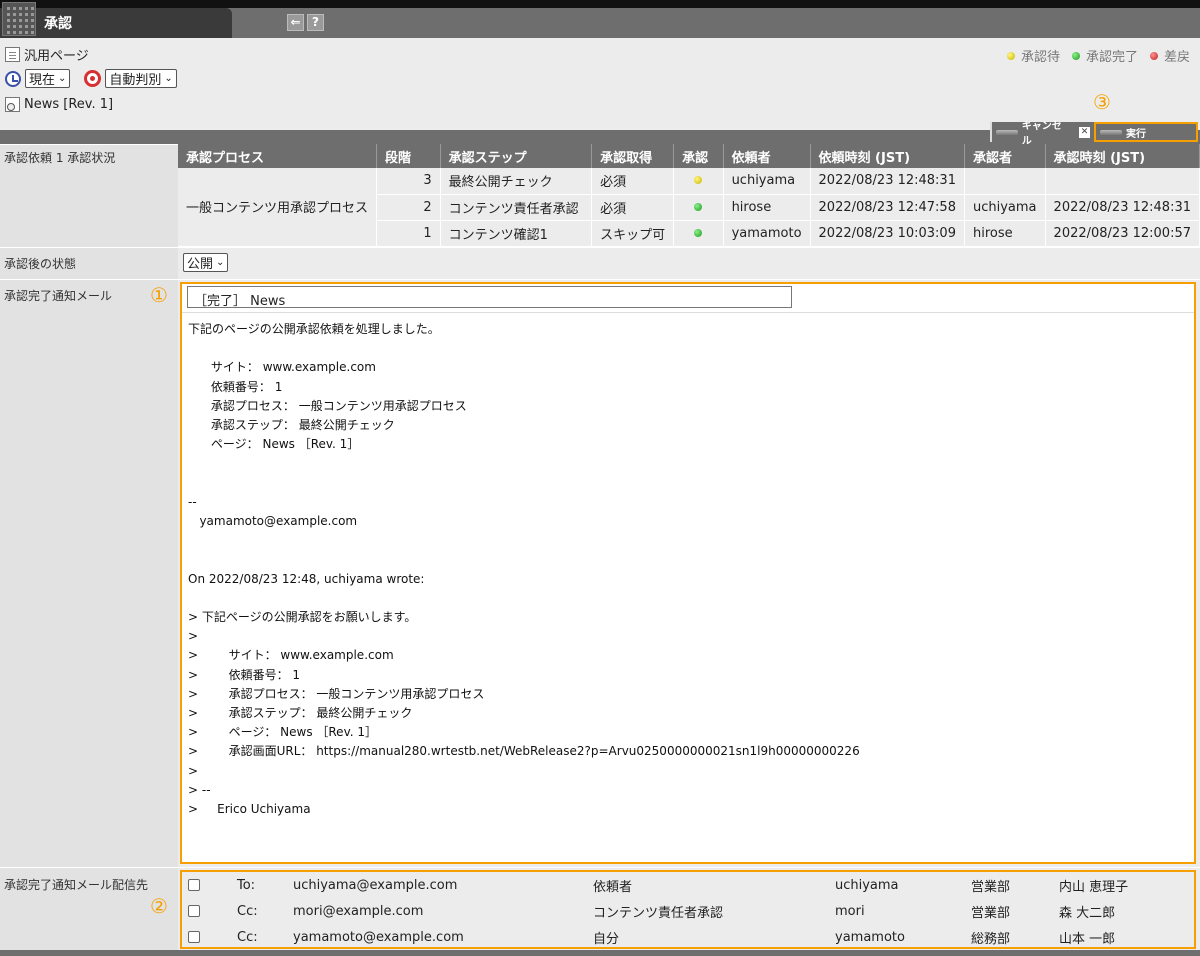 The height and width of the screenshot is (956, 1200). What do you see at coordinates (516, 181) in the screenshot?
I see `step-cell: 最終公開チェック` at bounding box center [516, 181].